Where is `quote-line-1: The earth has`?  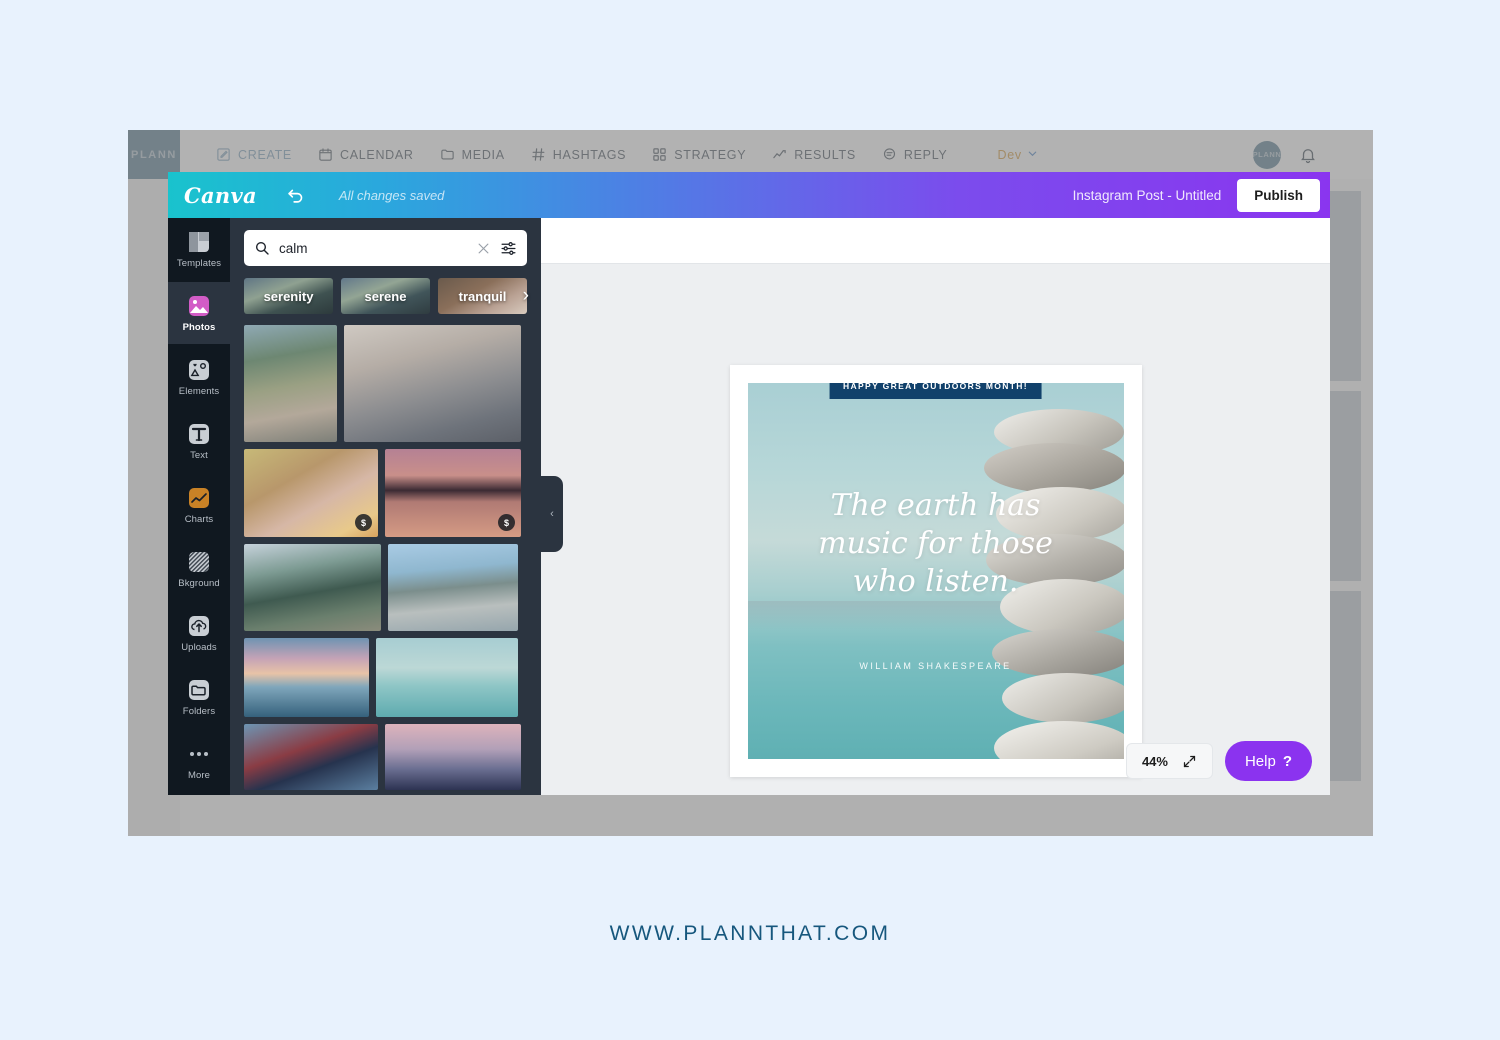
quote-line-1: The earth has is located at coordinates (935, 505).